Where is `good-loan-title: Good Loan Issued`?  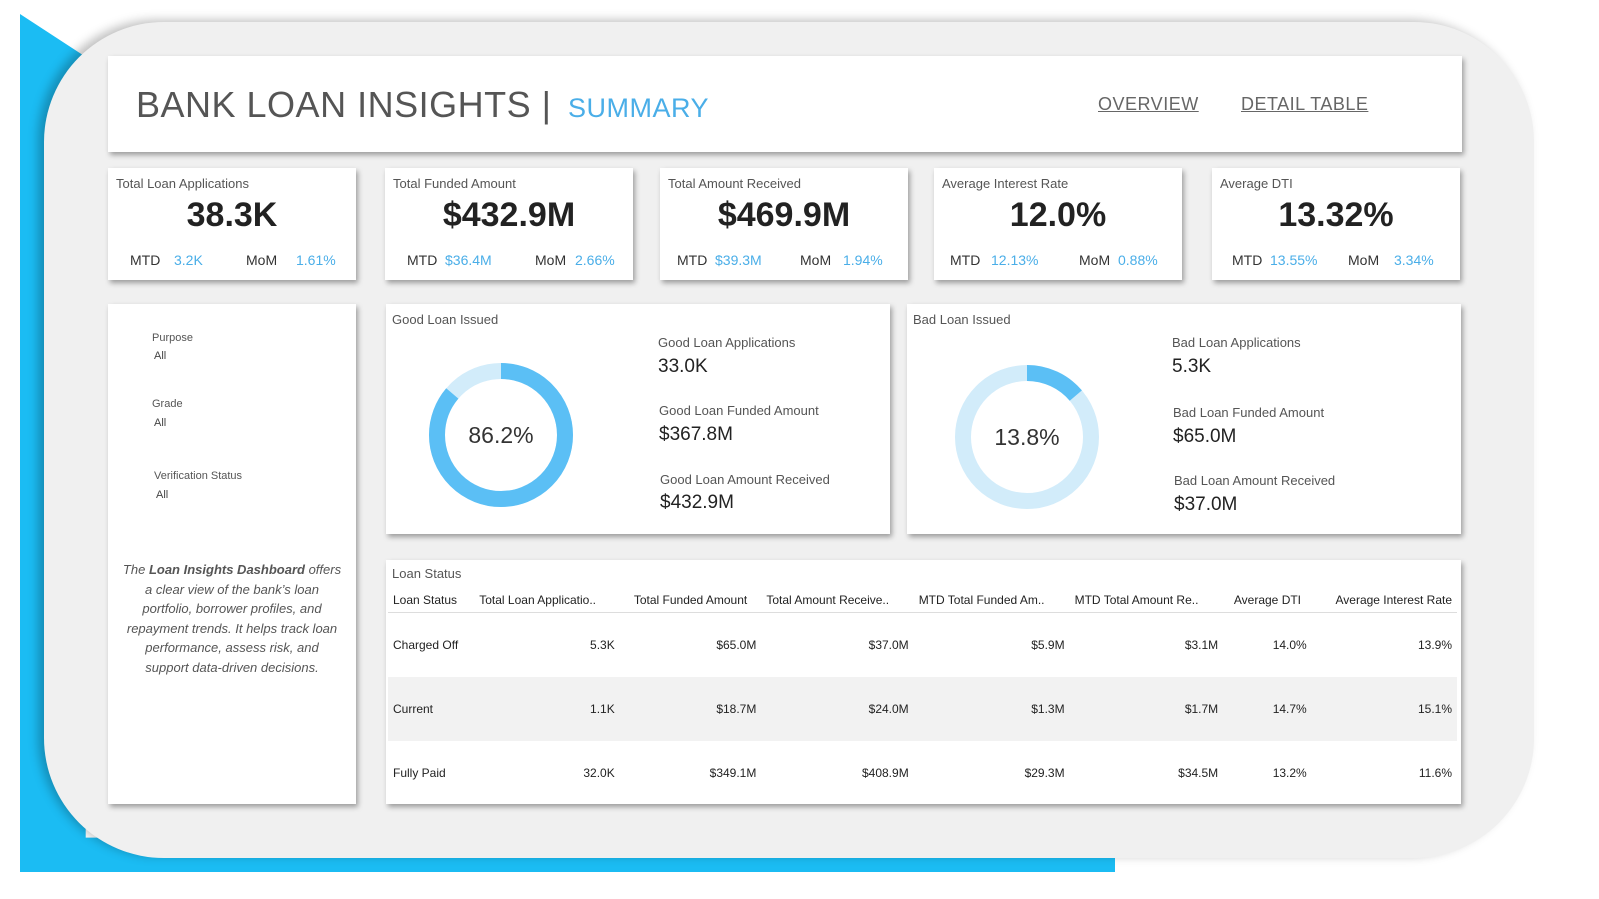 good-loan-title: Good Loan Issued is located at coordinates (445, 319).